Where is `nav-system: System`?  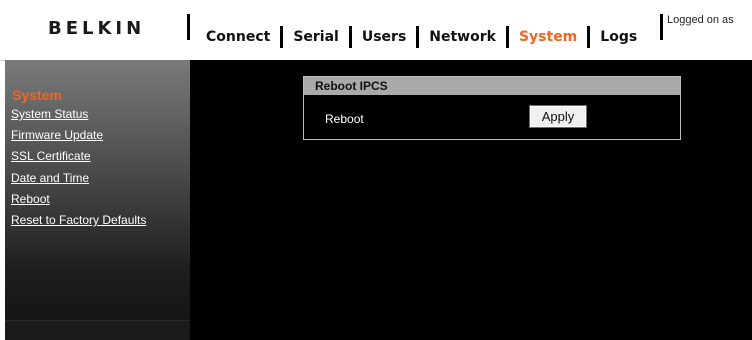
nav-system: System is located at coordinates (548, 37).